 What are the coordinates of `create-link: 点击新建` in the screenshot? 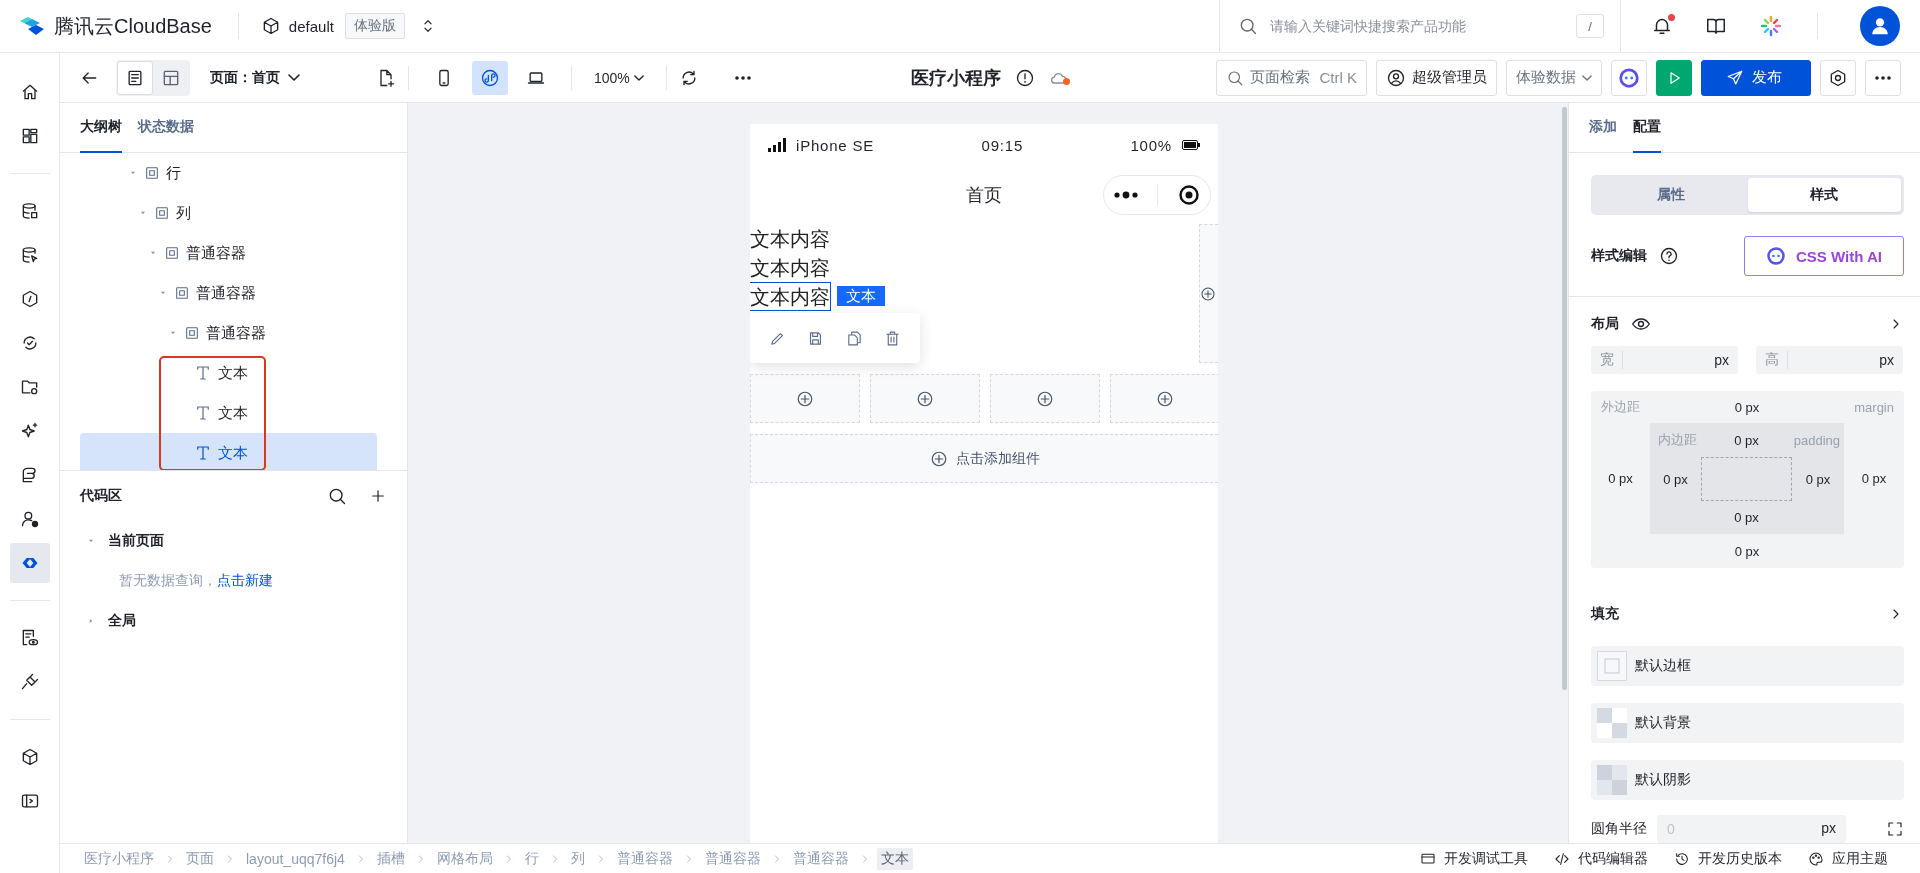 It's located at (245, 580).